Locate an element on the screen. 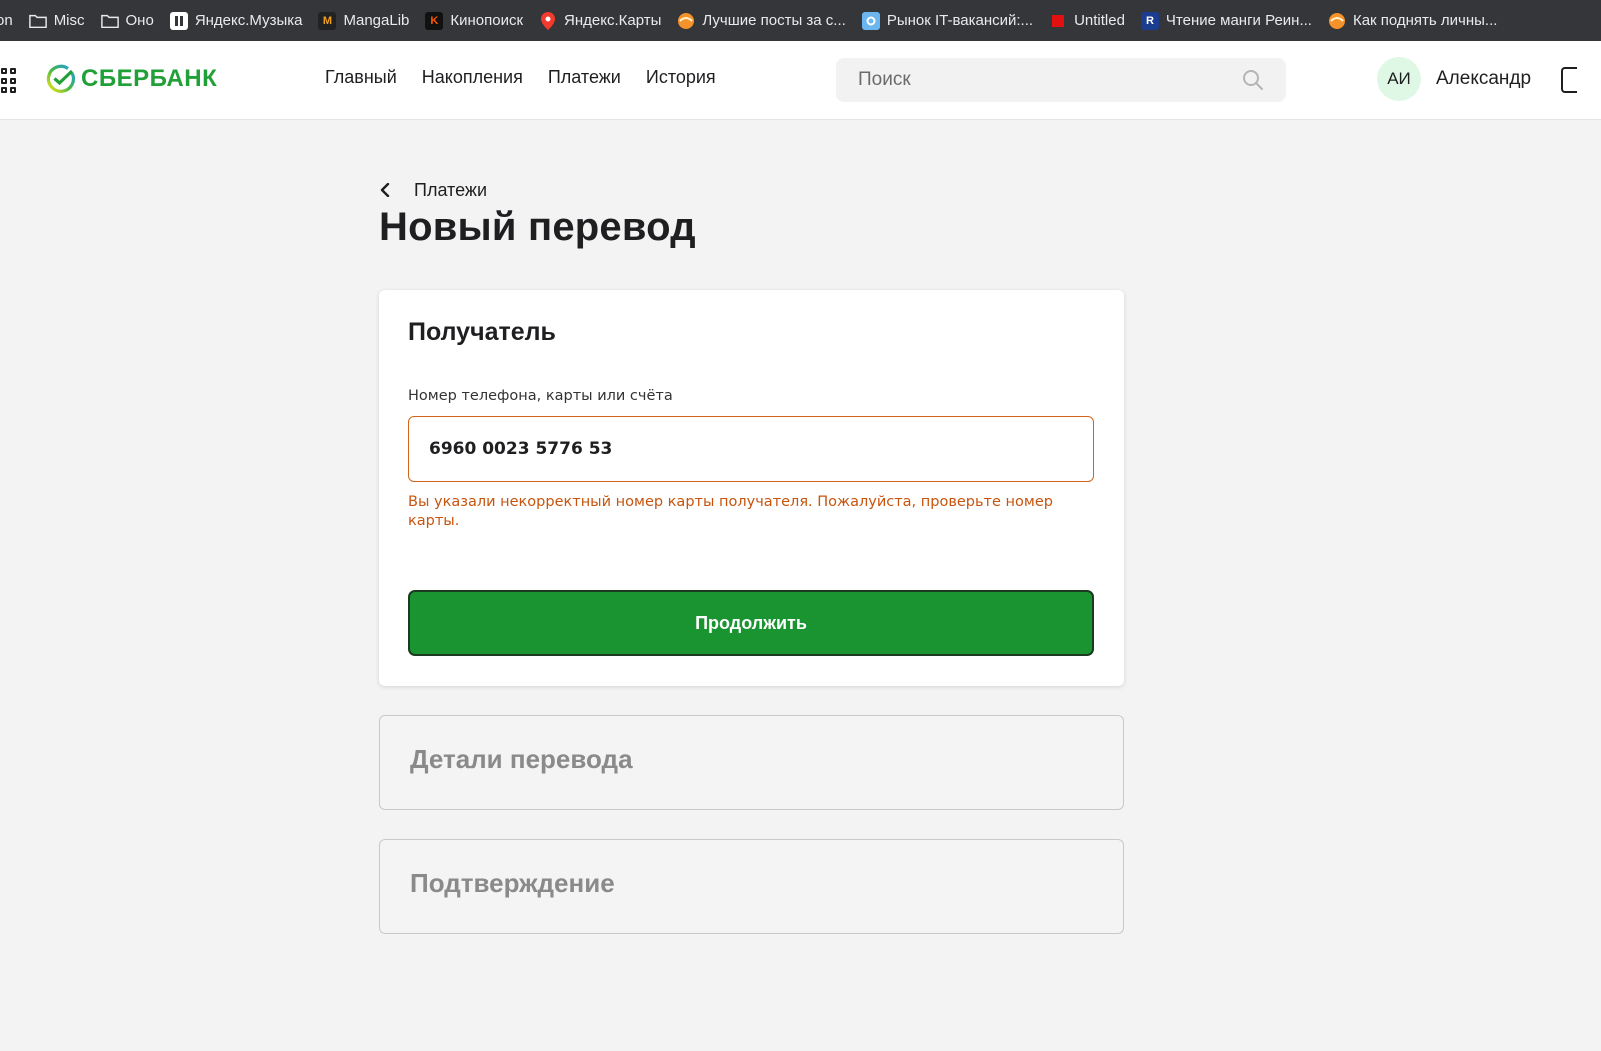  bookmark-untitled: Untitled is located at coordinates (1088, 21).